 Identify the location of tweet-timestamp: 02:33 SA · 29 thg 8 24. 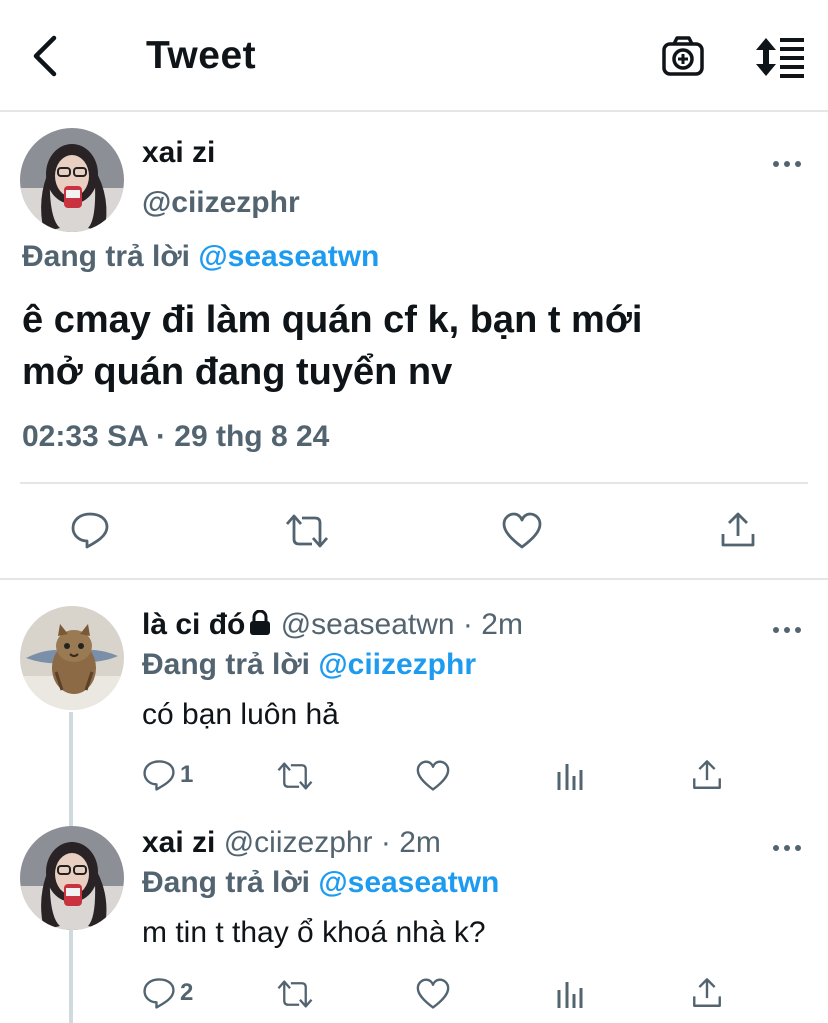
(175, 437).